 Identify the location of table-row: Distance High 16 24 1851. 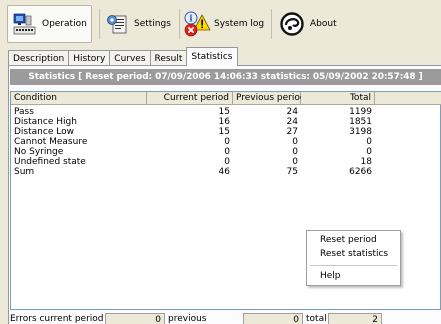
(226, 122).